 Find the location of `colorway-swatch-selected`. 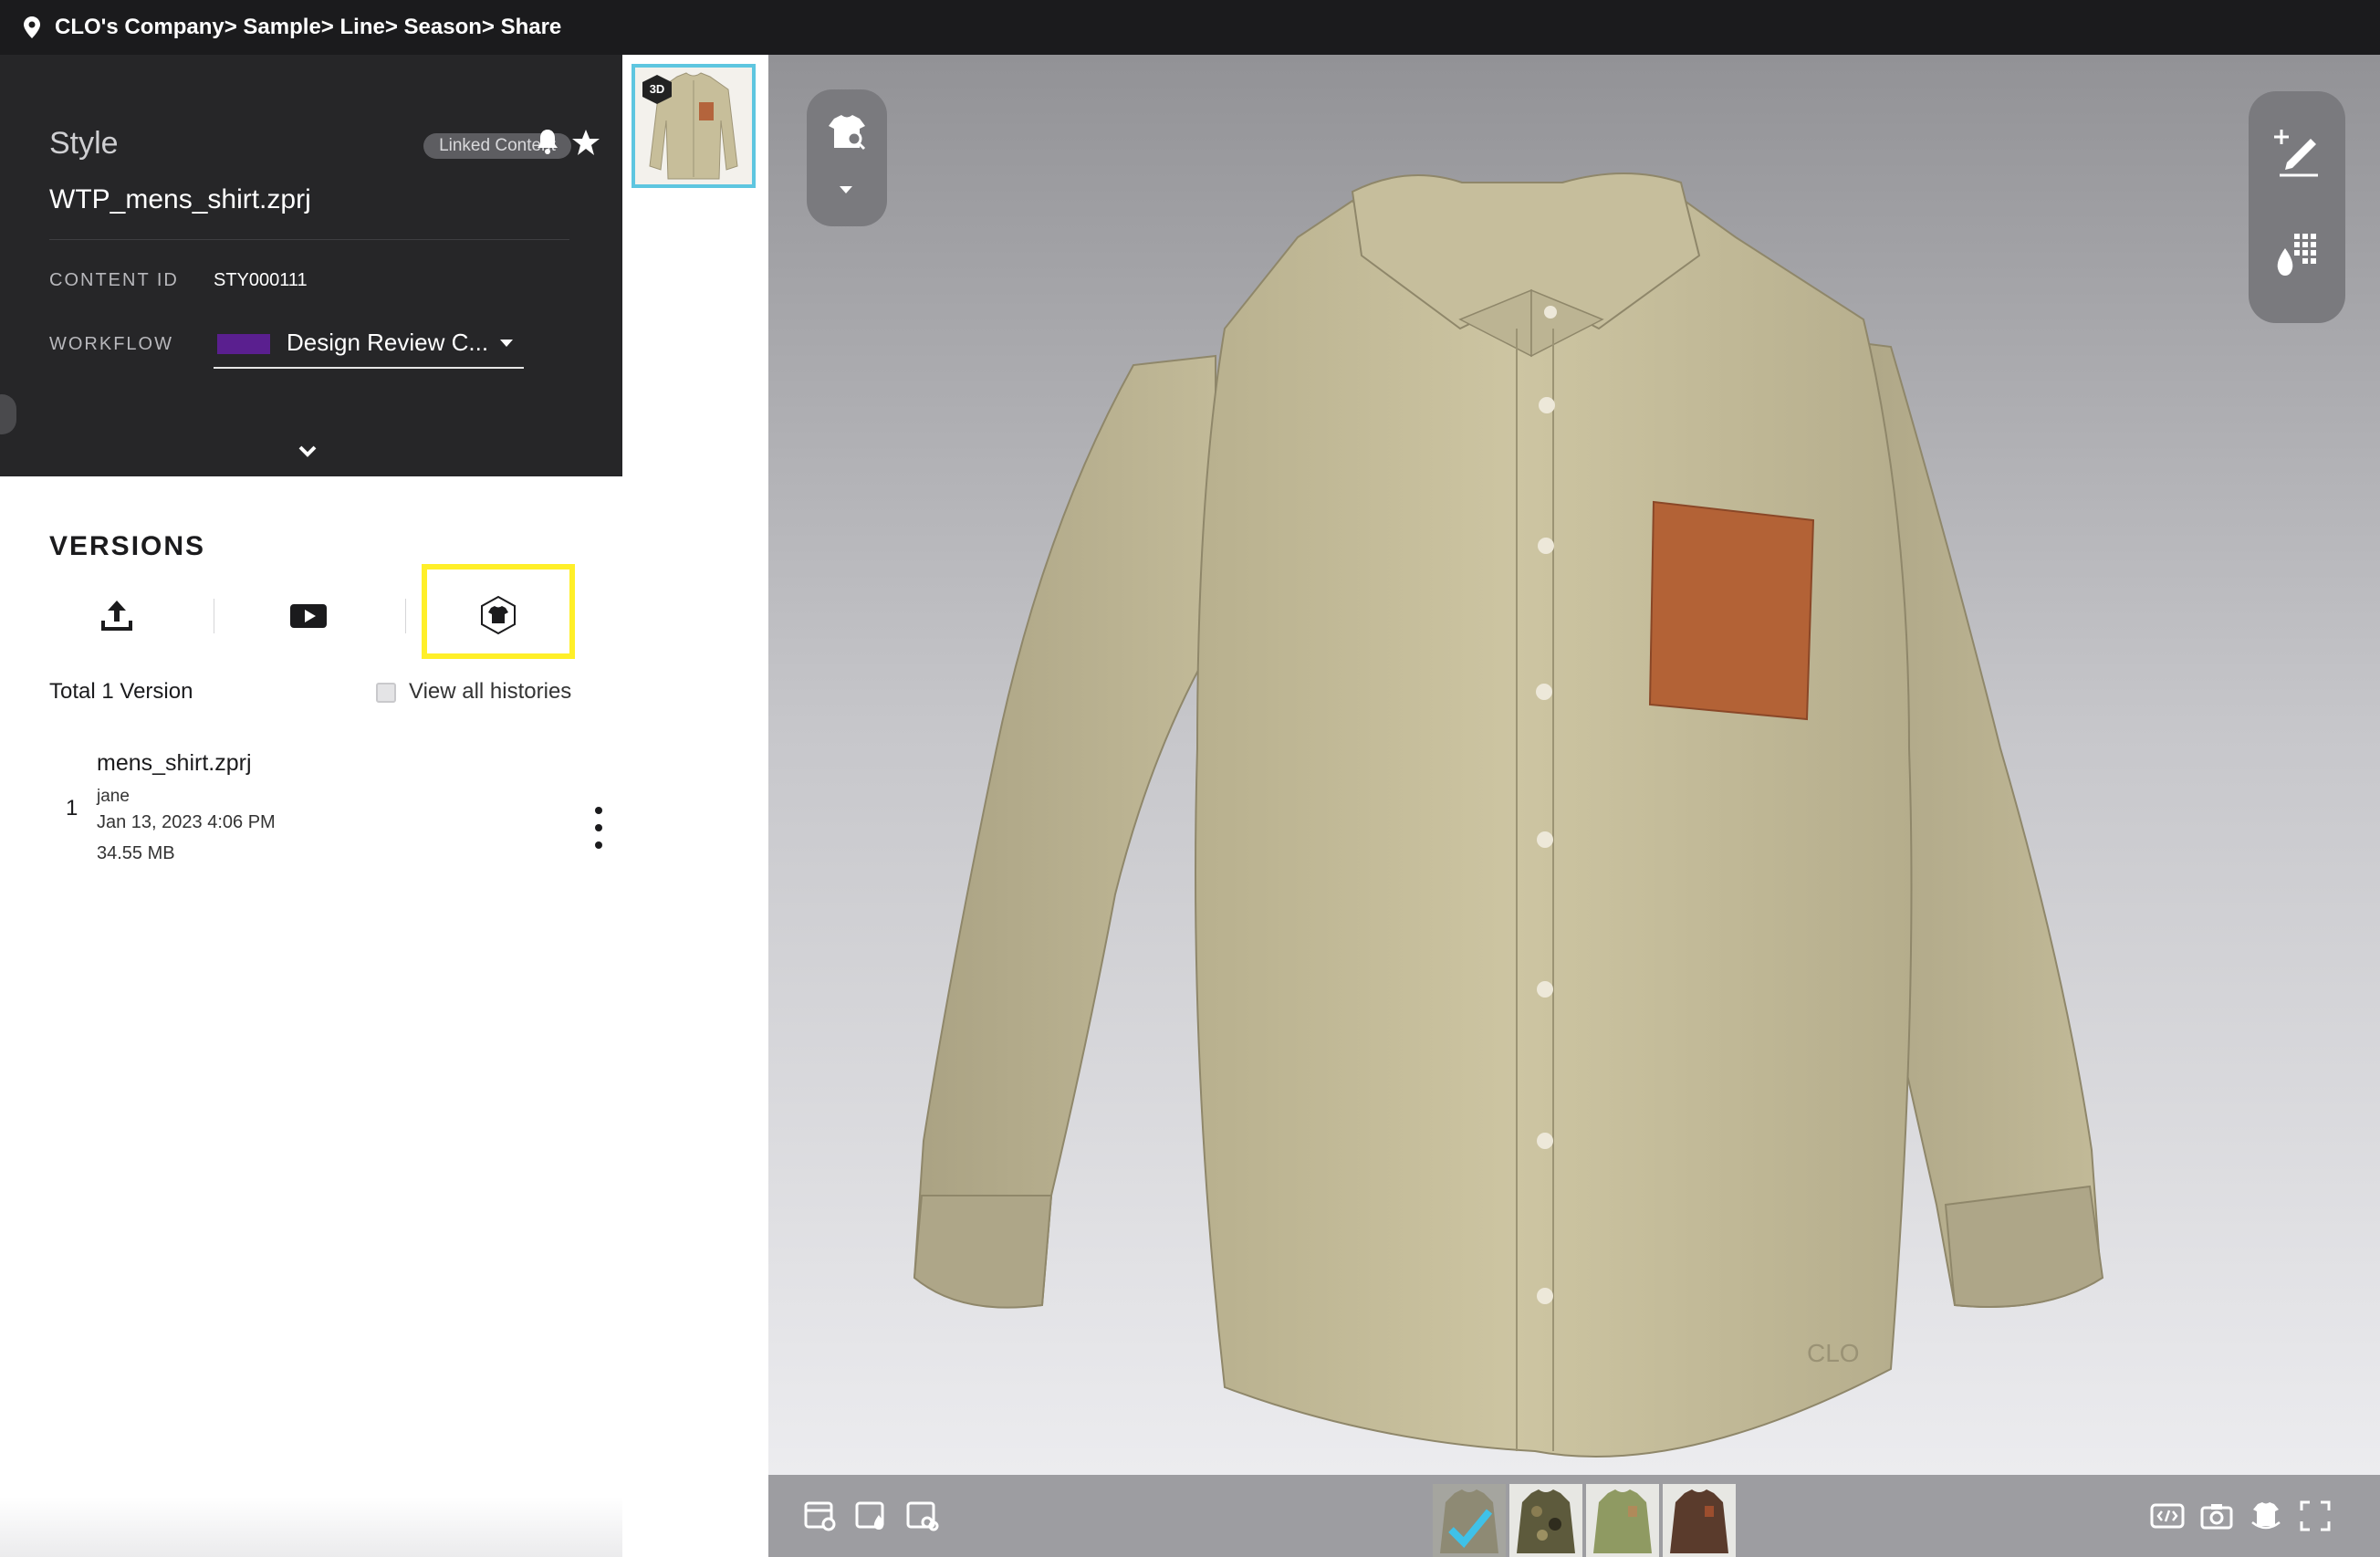

colorway-swatch-selected is located at coordinates (1469, 1520).